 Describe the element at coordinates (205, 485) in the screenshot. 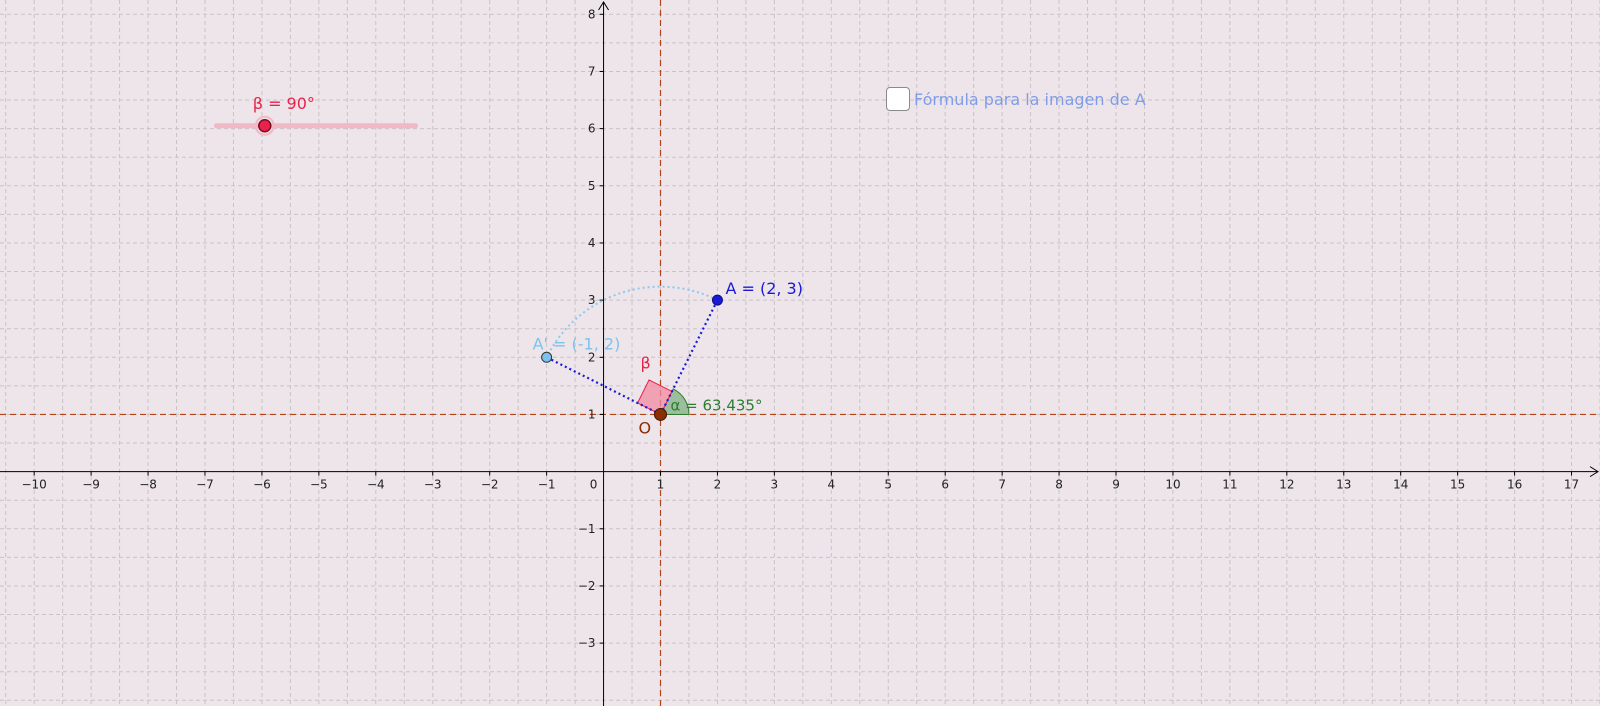

I see `x-tick-label: −7` at that location.